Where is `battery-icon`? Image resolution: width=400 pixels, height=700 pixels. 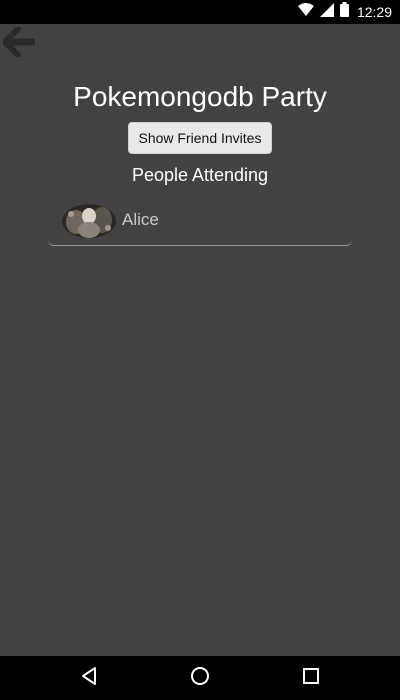 battery-icon is located at coordinates (344, 12).